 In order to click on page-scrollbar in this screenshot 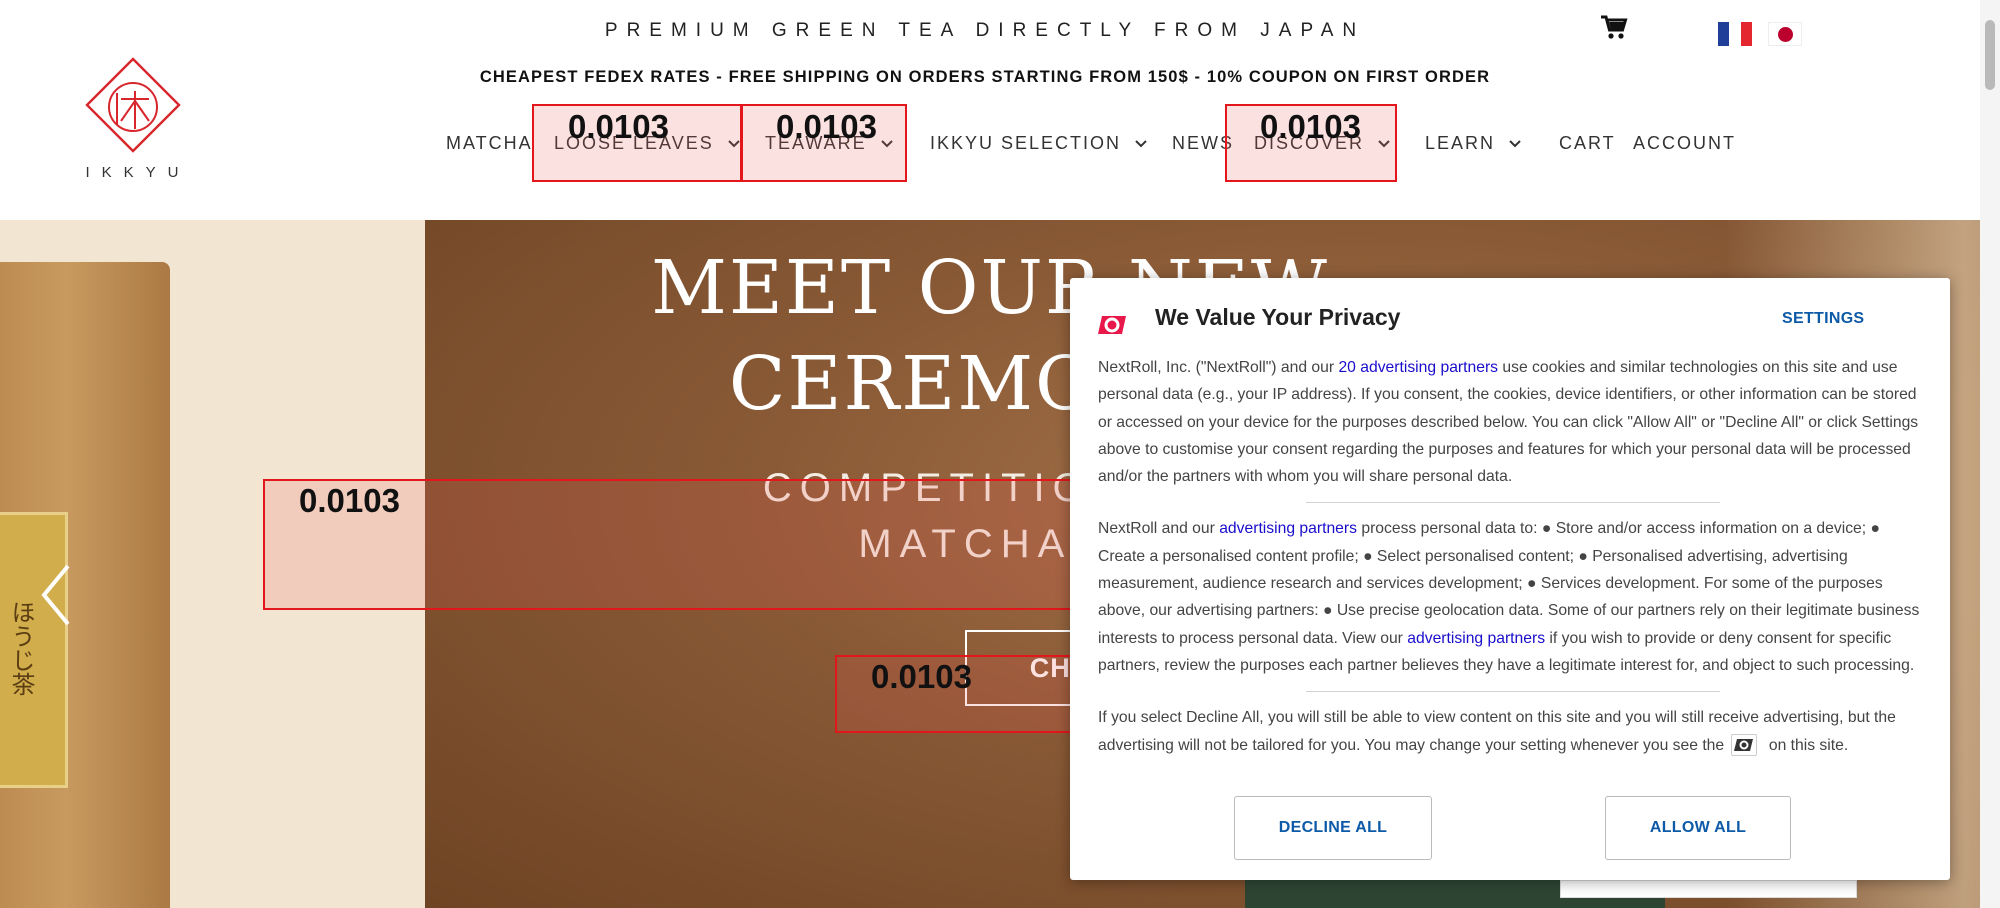, I will do `click(1990, 454)`.